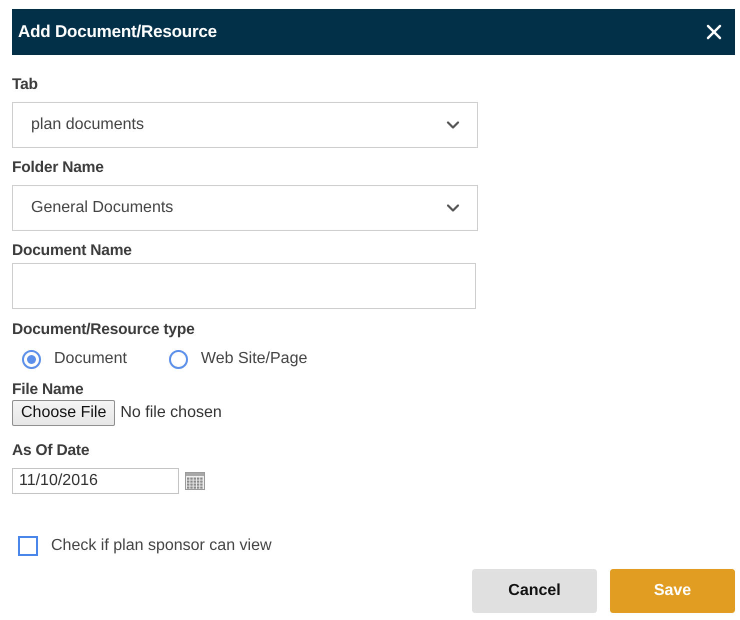 This screenshot has height=620, width=740. I want to click on dialog-title: Add Document/Resource, so click(117, 32).